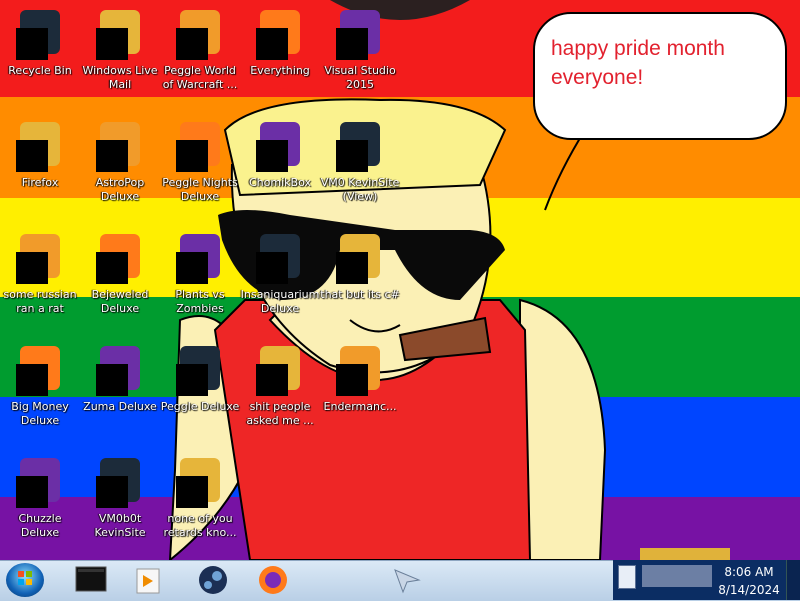  I want to click on desktop-icon-zuma-deluxe: Zuma Deluxe, so click(120, 394).